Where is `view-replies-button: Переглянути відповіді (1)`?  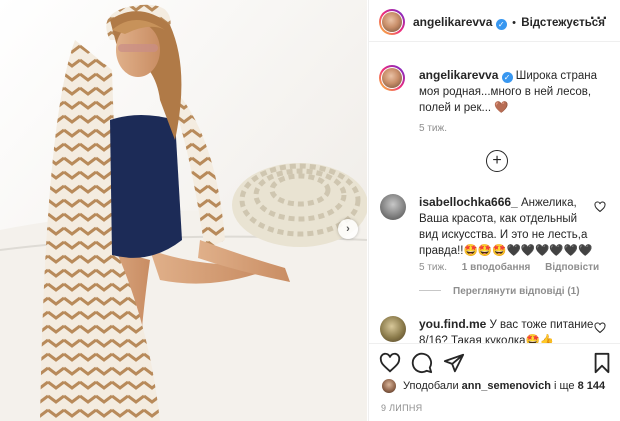 view-replies-button: Переглянути відповіді (1) is located at coordinates (499, 291).